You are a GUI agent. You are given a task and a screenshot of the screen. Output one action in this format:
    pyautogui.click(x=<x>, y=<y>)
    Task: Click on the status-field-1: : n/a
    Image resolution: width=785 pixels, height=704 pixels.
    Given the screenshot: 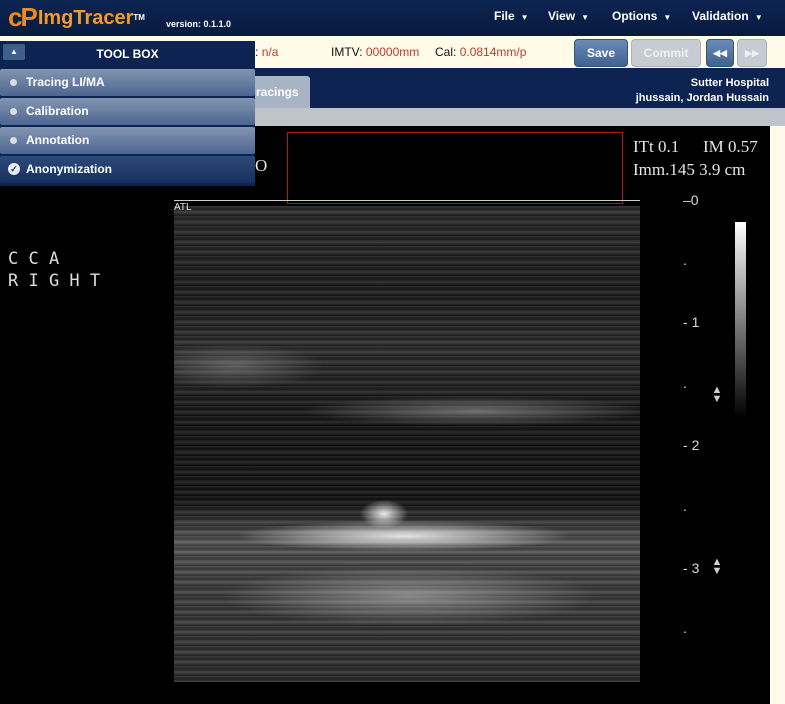 What is the action you would take?
    pyautogui.click(x=266, y=52)
    